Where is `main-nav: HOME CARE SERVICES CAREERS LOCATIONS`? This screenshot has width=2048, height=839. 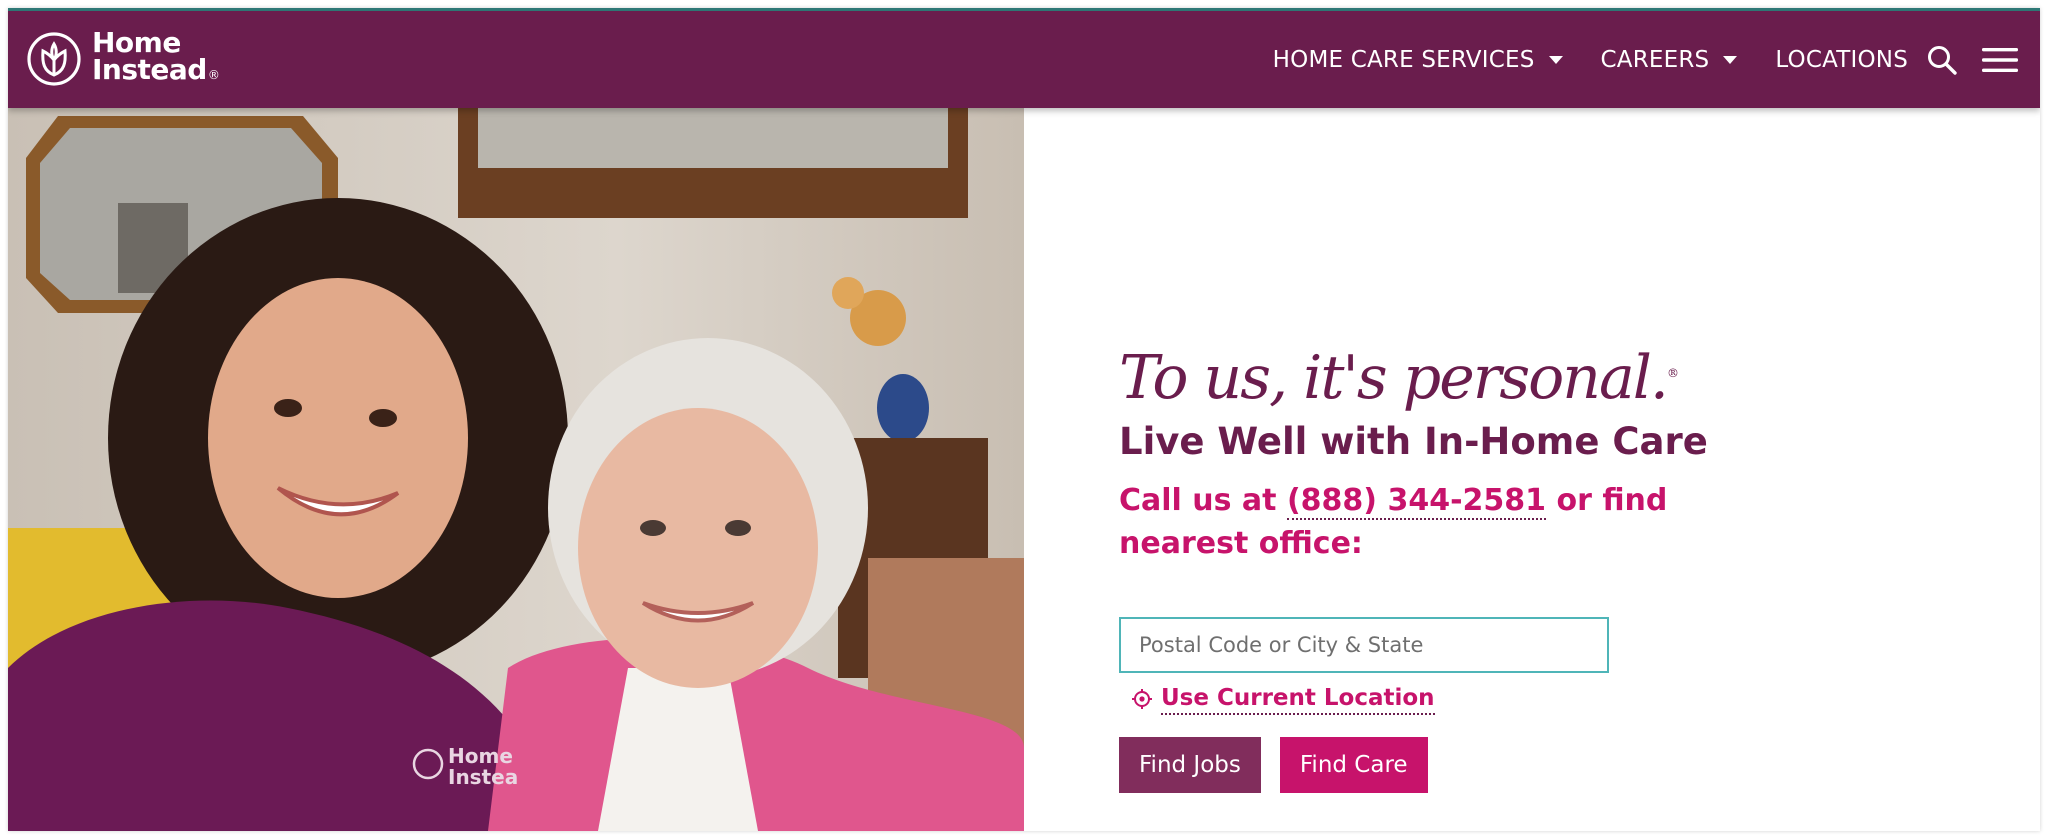
main-nav: HOME CARE SERVICES CAREERS LOCATIONS is located at coordinates (1627, 59).